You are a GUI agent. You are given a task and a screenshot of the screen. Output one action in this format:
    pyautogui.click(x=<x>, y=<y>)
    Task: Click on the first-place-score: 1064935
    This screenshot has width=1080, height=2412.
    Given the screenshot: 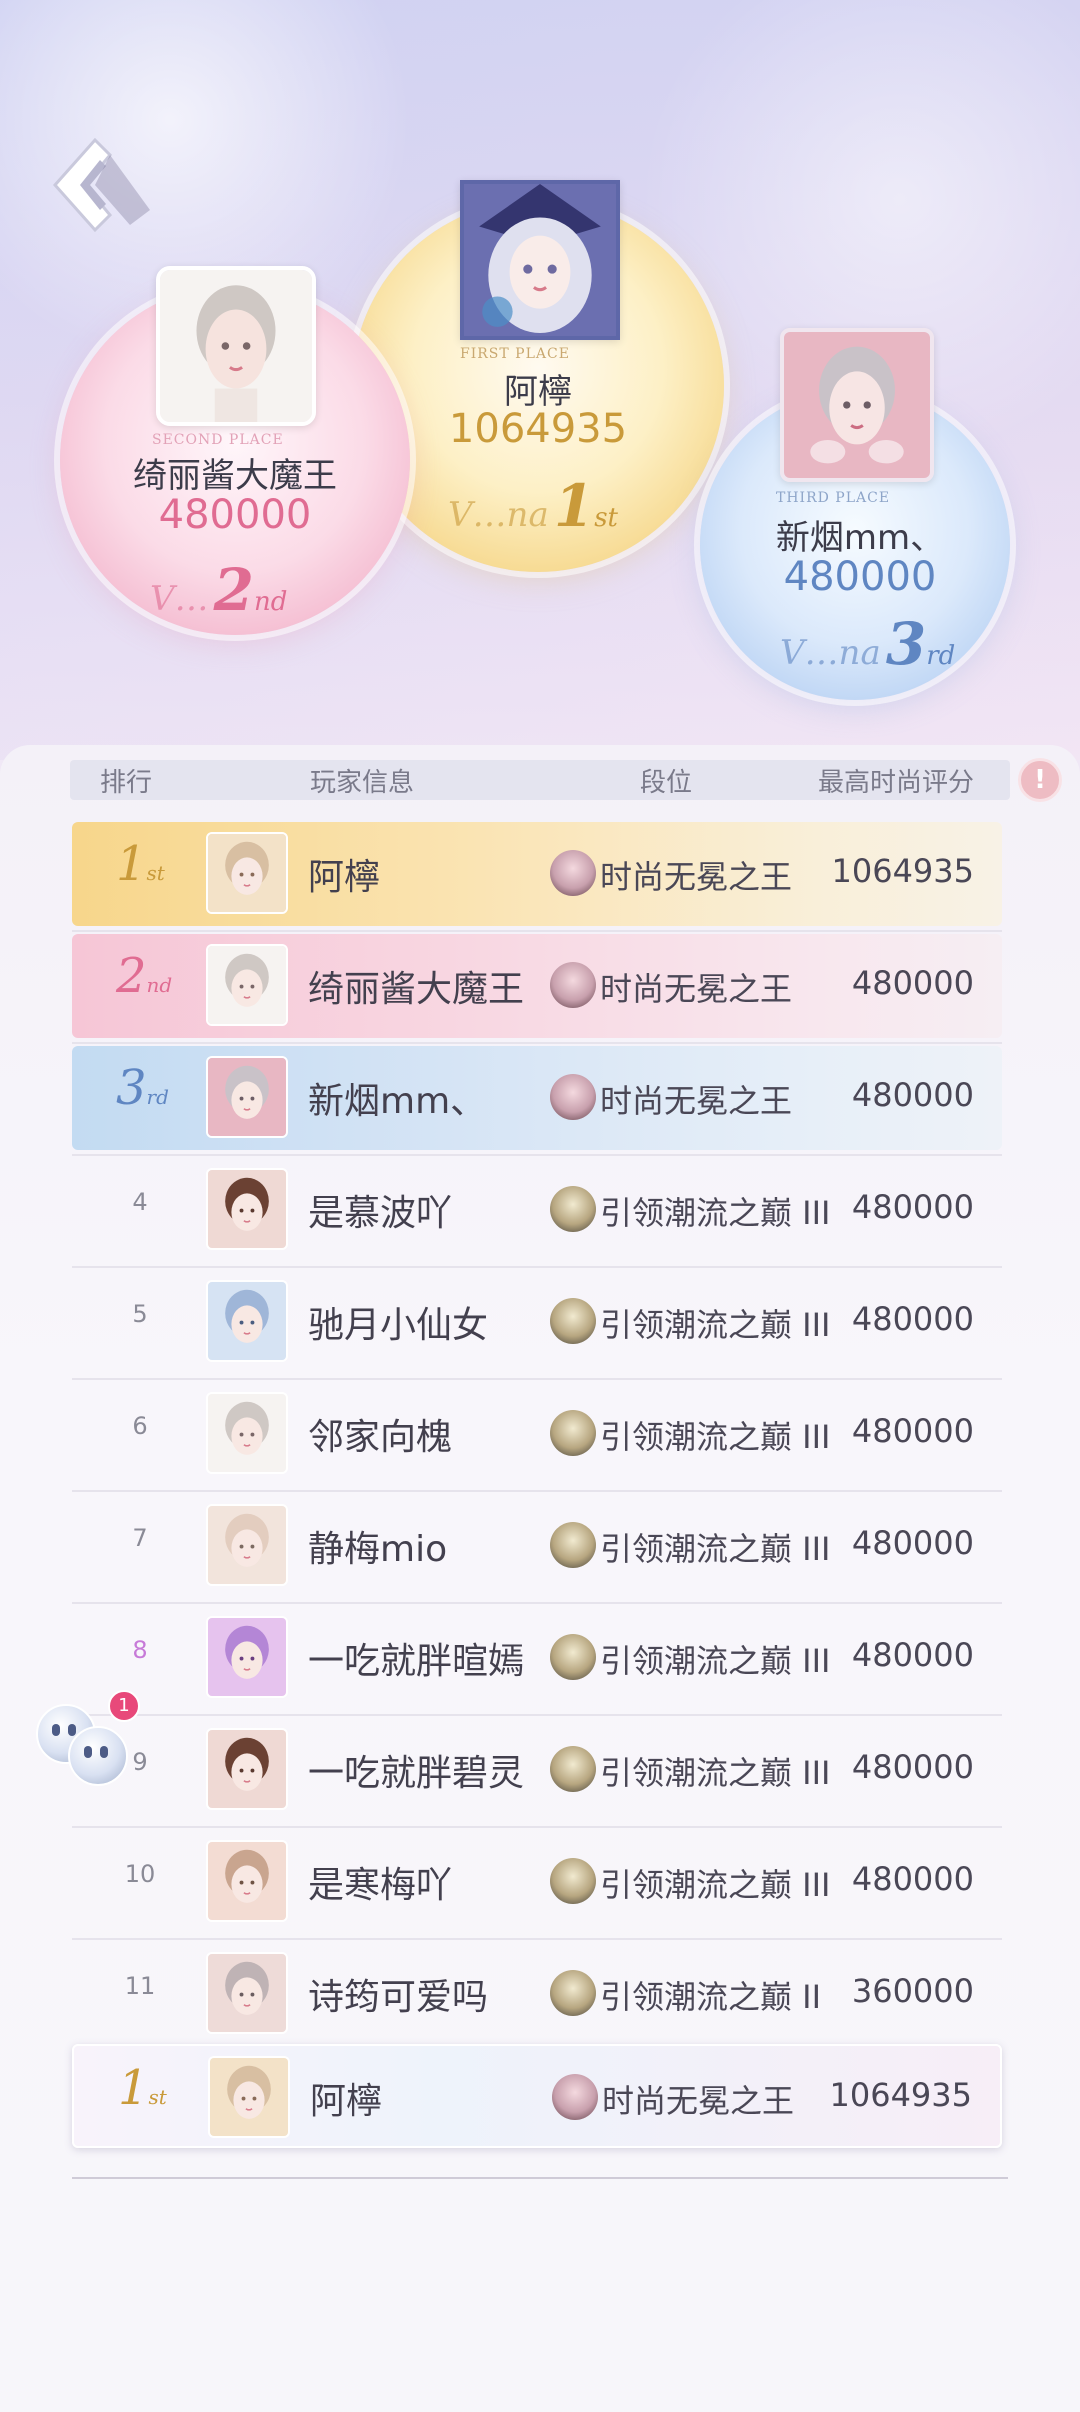 What is the action you would take?
    pyautogui.click(x=538, y=429)
    